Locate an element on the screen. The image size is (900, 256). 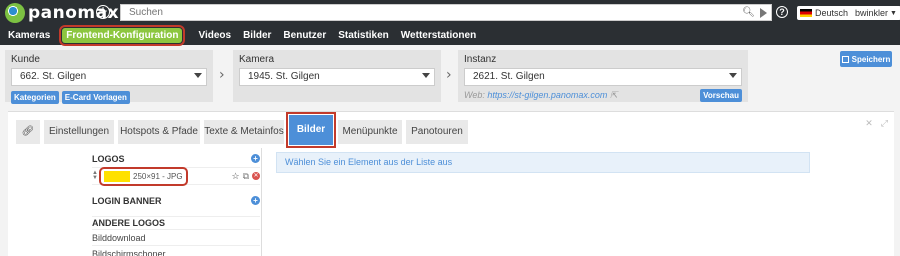
tab-panotouren: Panotouren is located at coordinates (437, 132).